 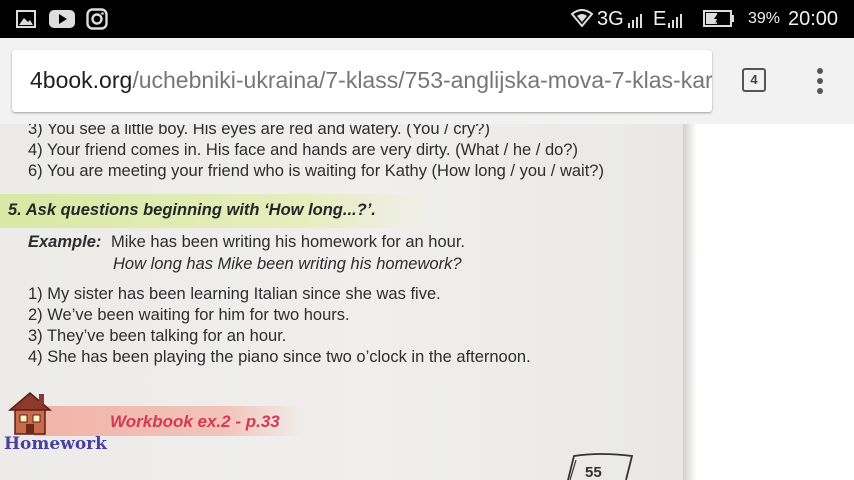 What do you see at coordinates (610, 19) in the screenshot?
I see `network-type-label: 3G` at bounding box center [610, 19].